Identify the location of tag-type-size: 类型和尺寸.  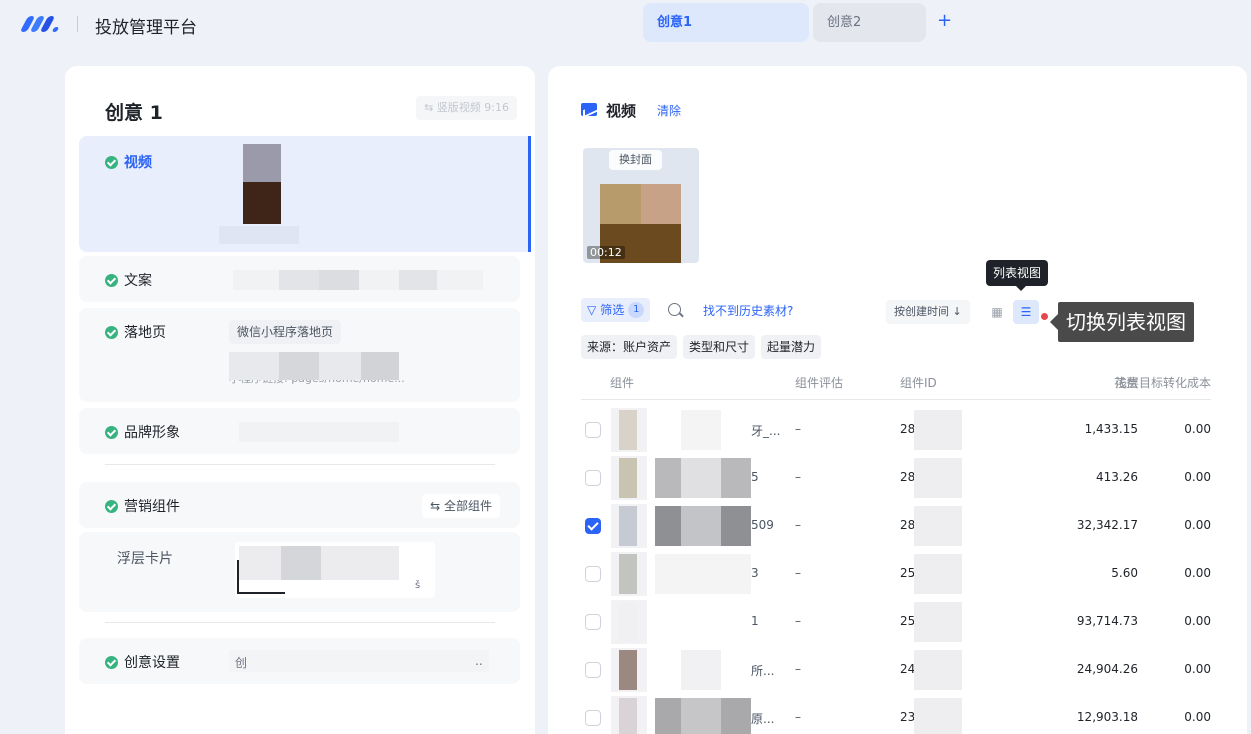
(719, 347).